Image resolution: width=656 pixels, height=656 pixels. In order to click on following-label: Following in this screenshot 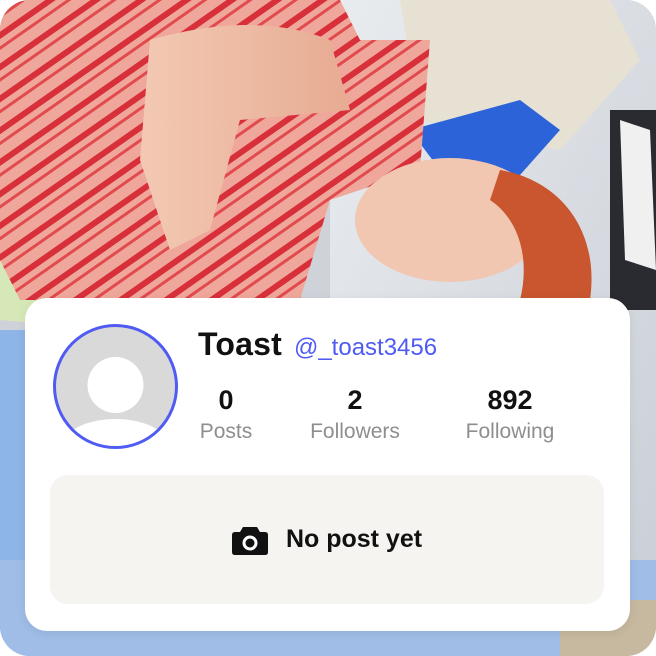, I will do `click(510, 431)`.